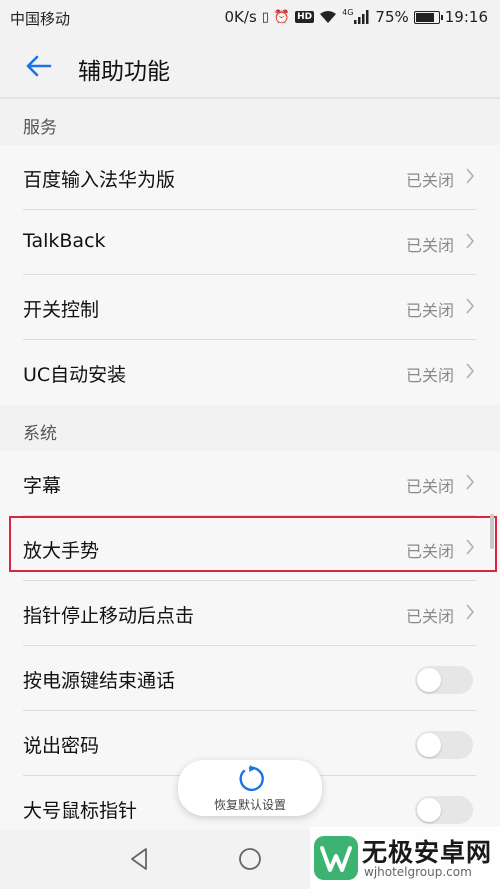 The image size is (500, 889). Describe the element at coordinates (139, 859) in the screenshot. I see `nav-back-icon` at that location.